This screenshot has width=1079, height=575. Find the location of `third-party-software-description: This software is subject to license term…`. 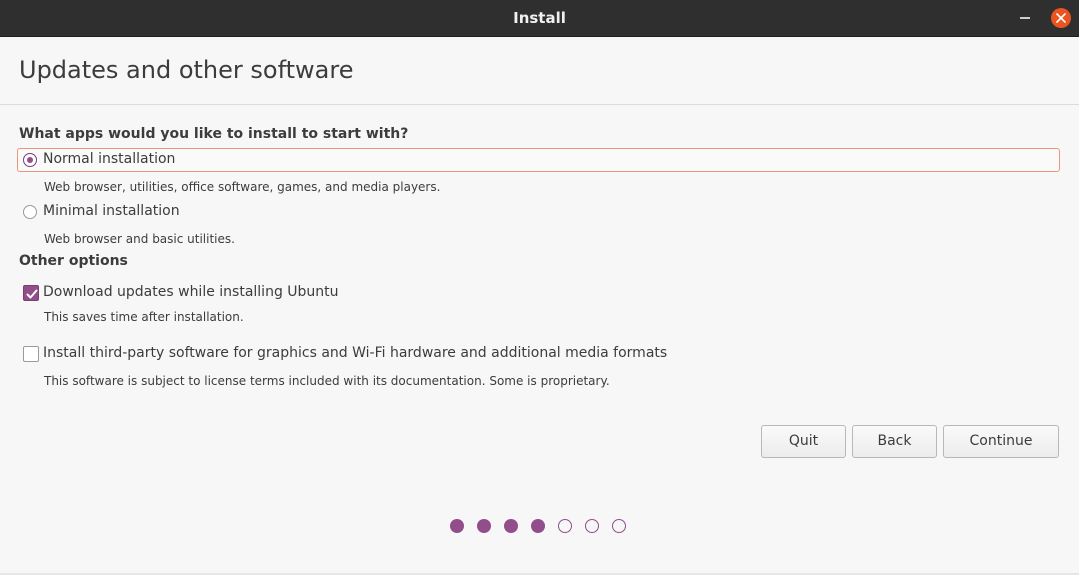

third-party-software-description: This software is subject to license term… is located at coordinates (327, 381).